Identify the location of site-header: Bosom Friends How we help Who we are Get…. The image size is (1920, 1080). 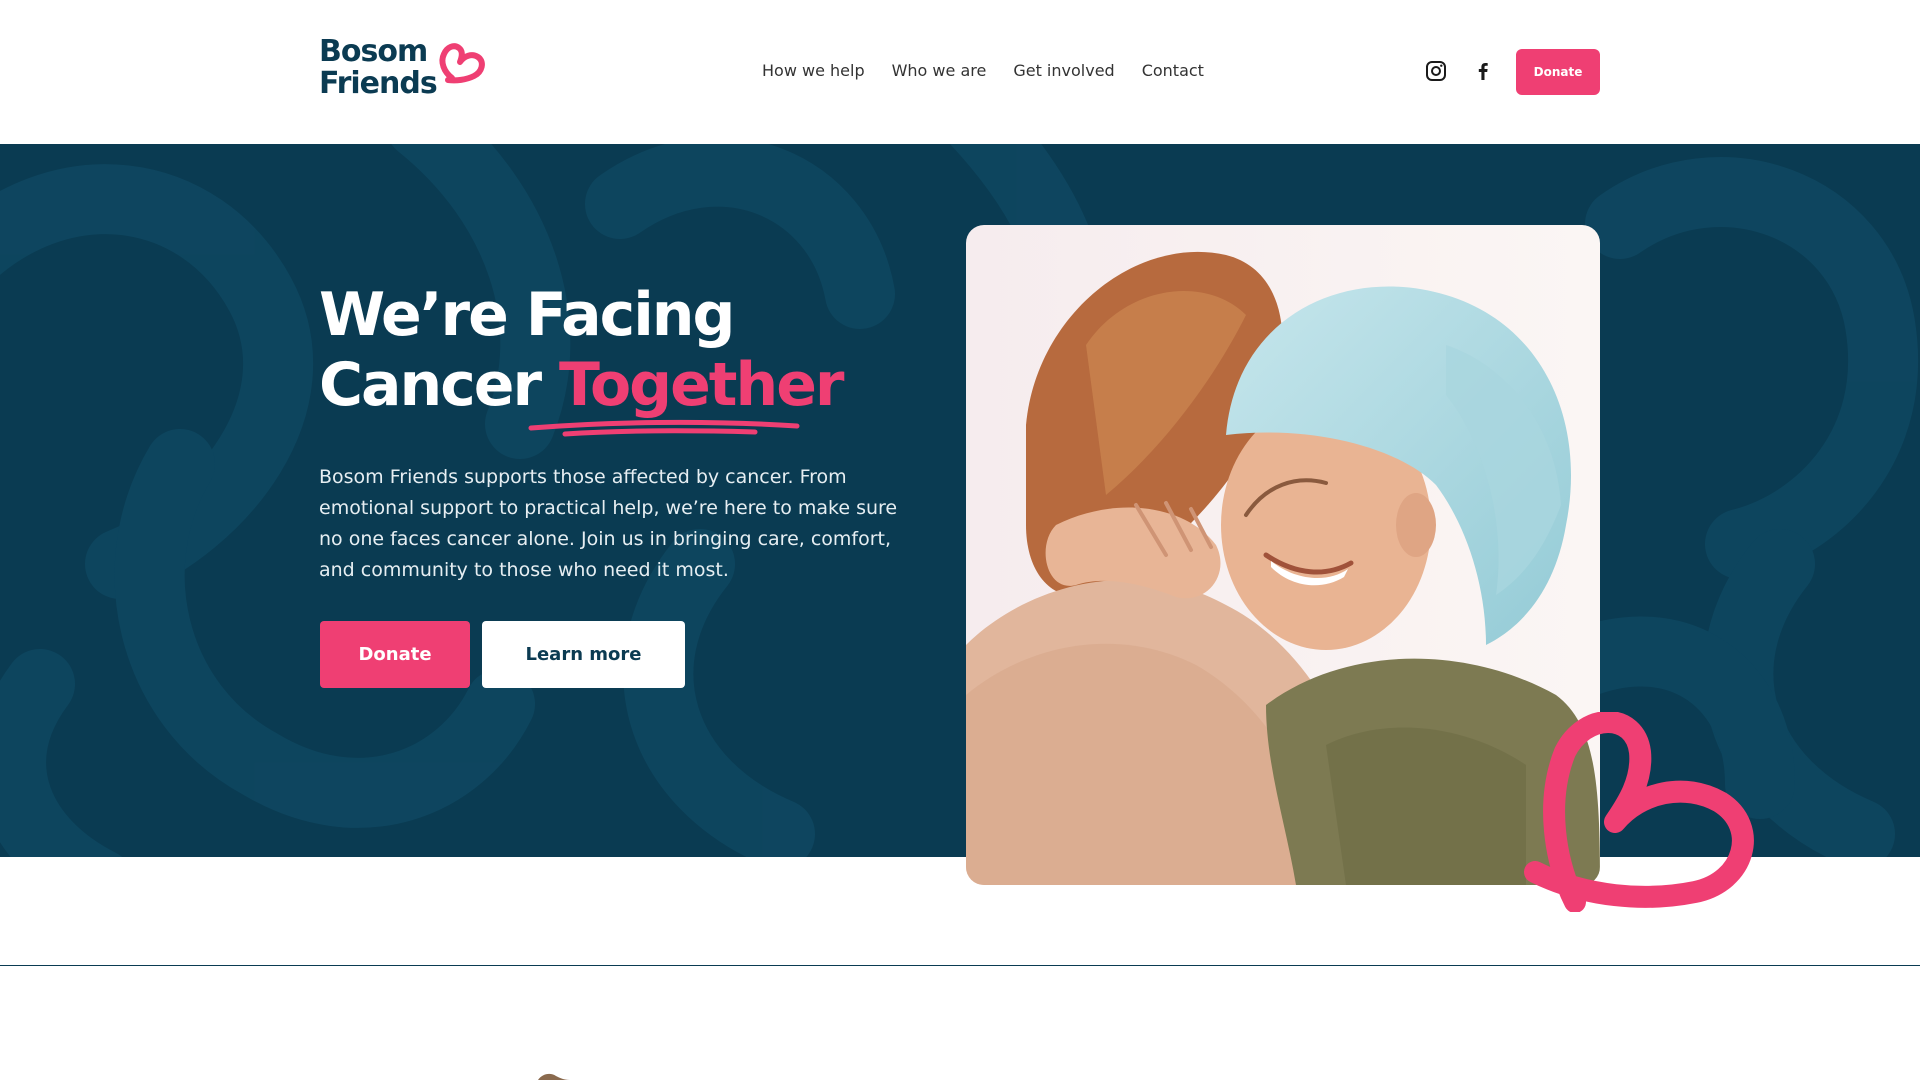
(960, 72).